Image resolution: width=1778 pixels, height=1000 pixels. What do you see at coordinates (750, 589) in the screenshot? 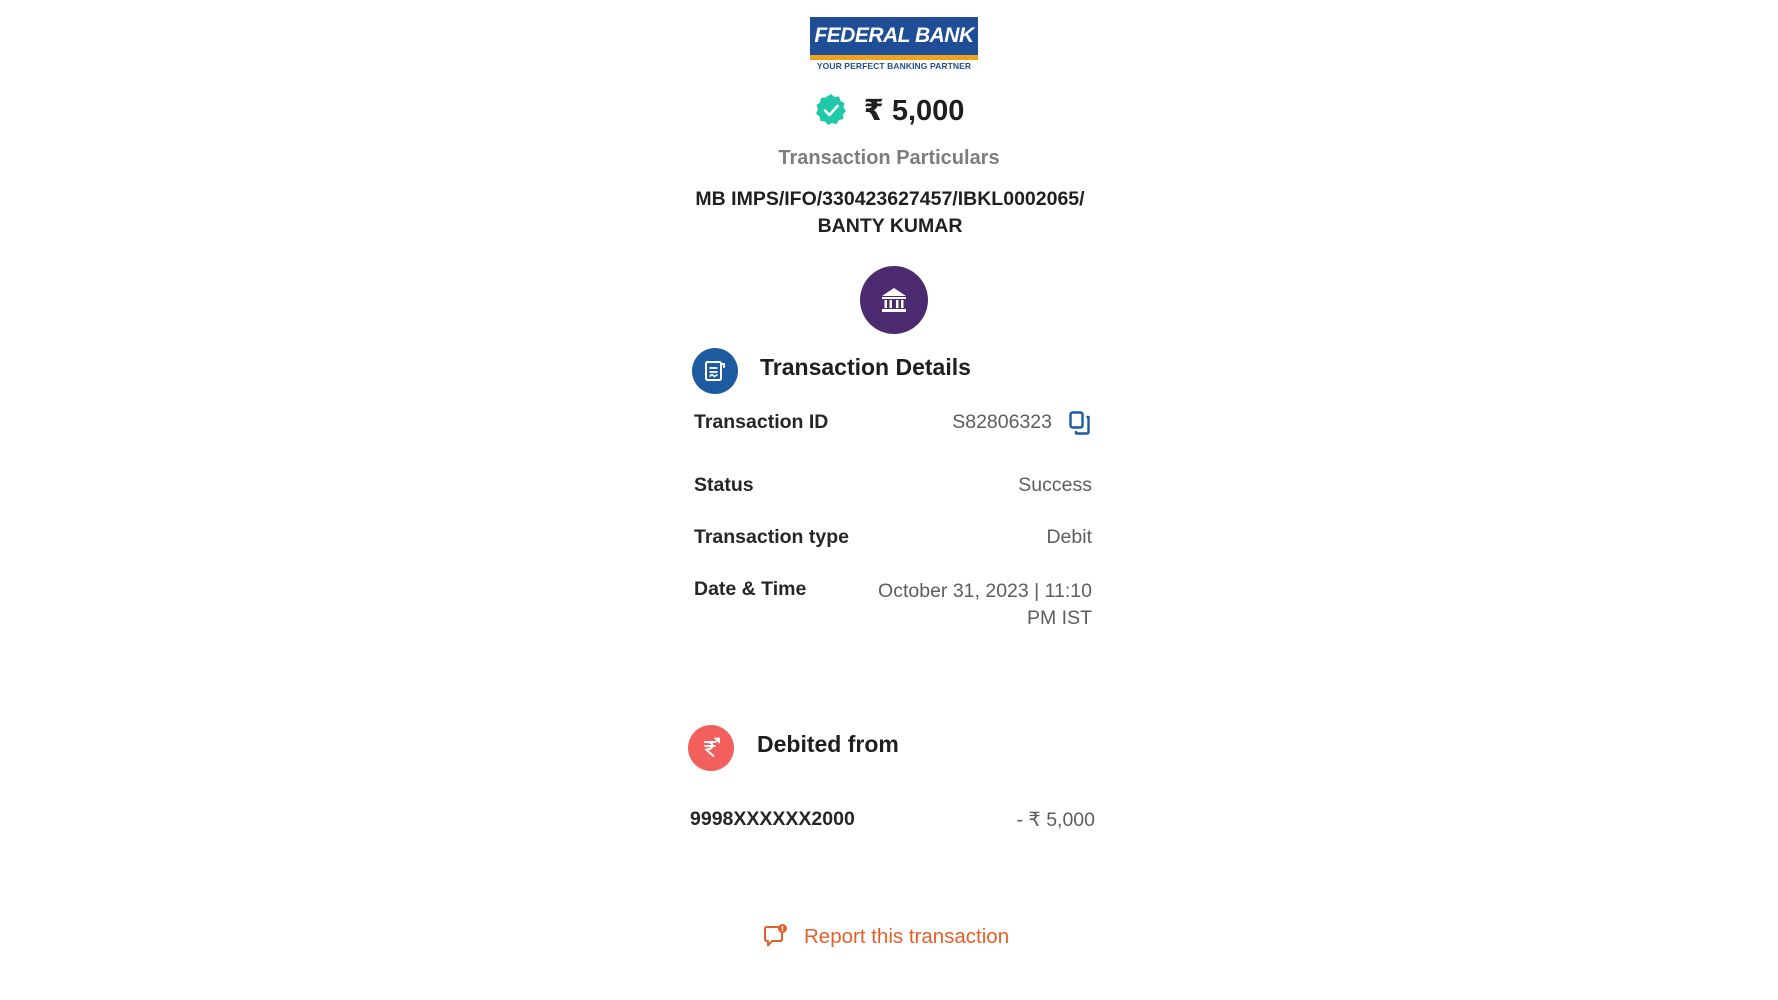
I see `date-time-label: Date & Time` at bounding box center [750, 589].